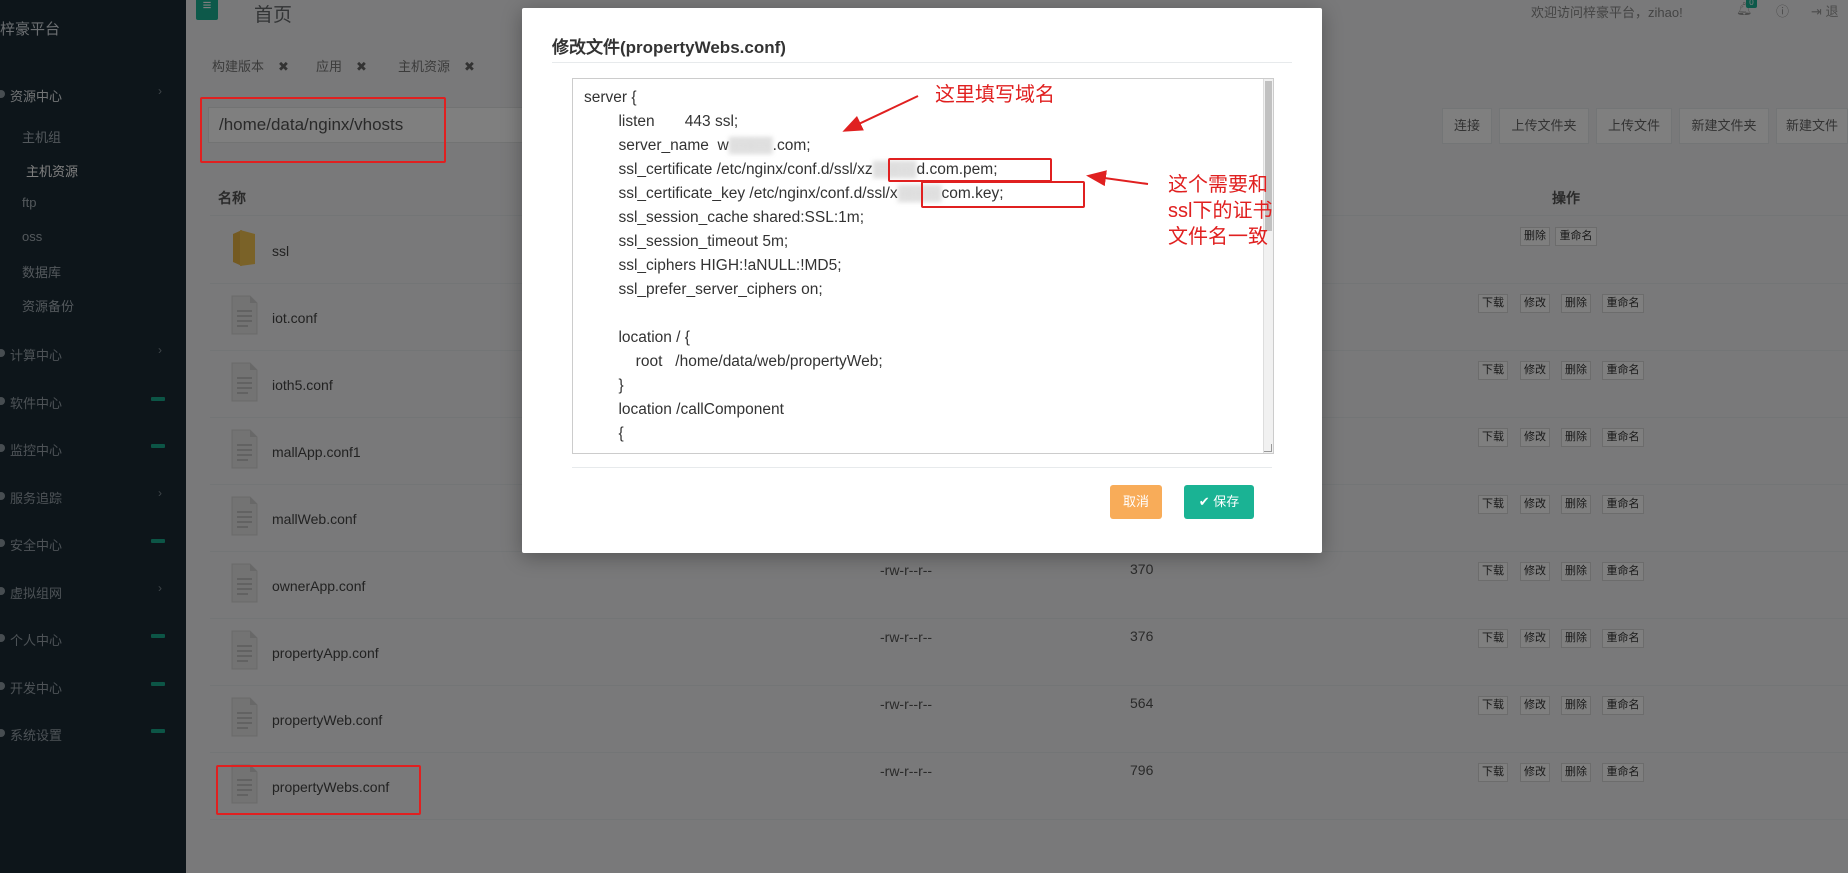 This screenshot has height=873, width=1848. What do you see at coordinates (914, 122) in the screenshot?
I see `code-line: listen 443 ssl;` at bounding box center [914, 122].